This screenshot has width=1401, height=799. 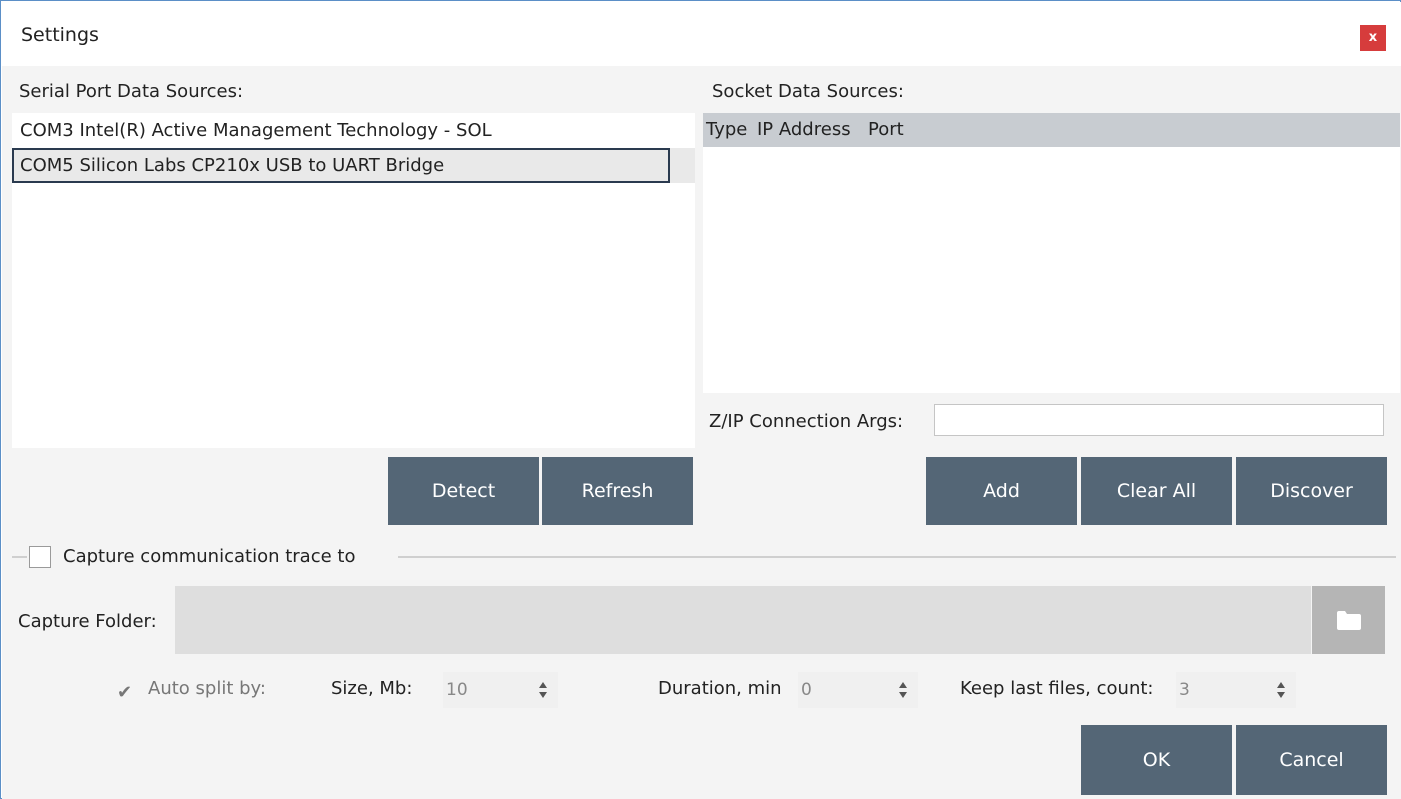 What do you see at coordinates (701, 34) in the screenshot?
I see `title-bar: Settings x` at bounding box center [701, 34].